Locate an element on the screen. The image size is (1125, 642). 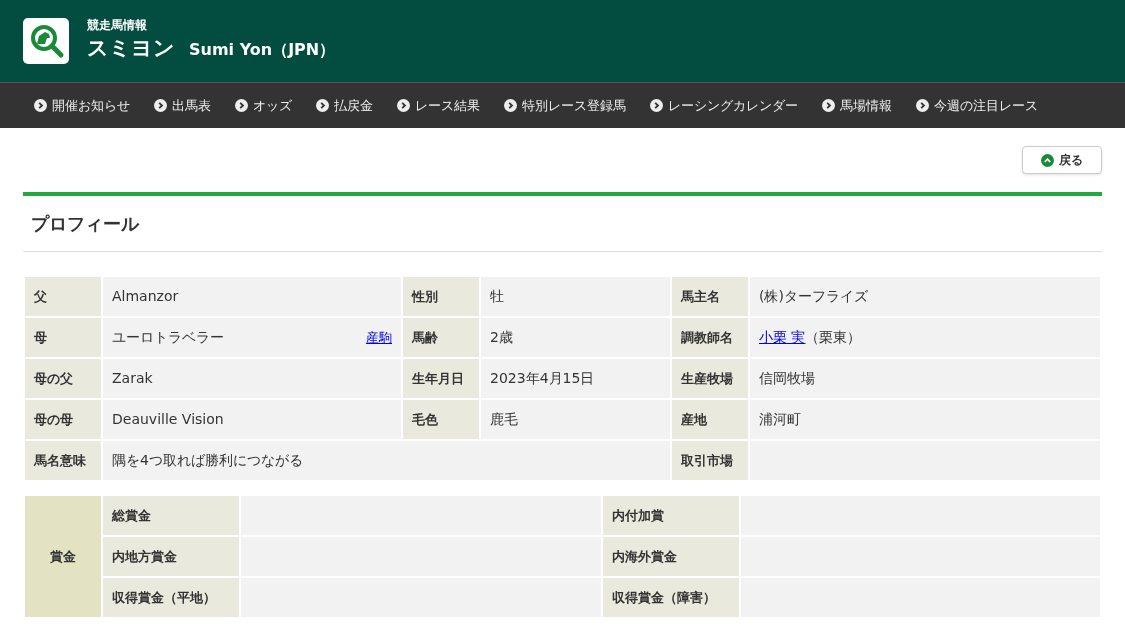
horse-search-icon is located at coordinates (46, 41).